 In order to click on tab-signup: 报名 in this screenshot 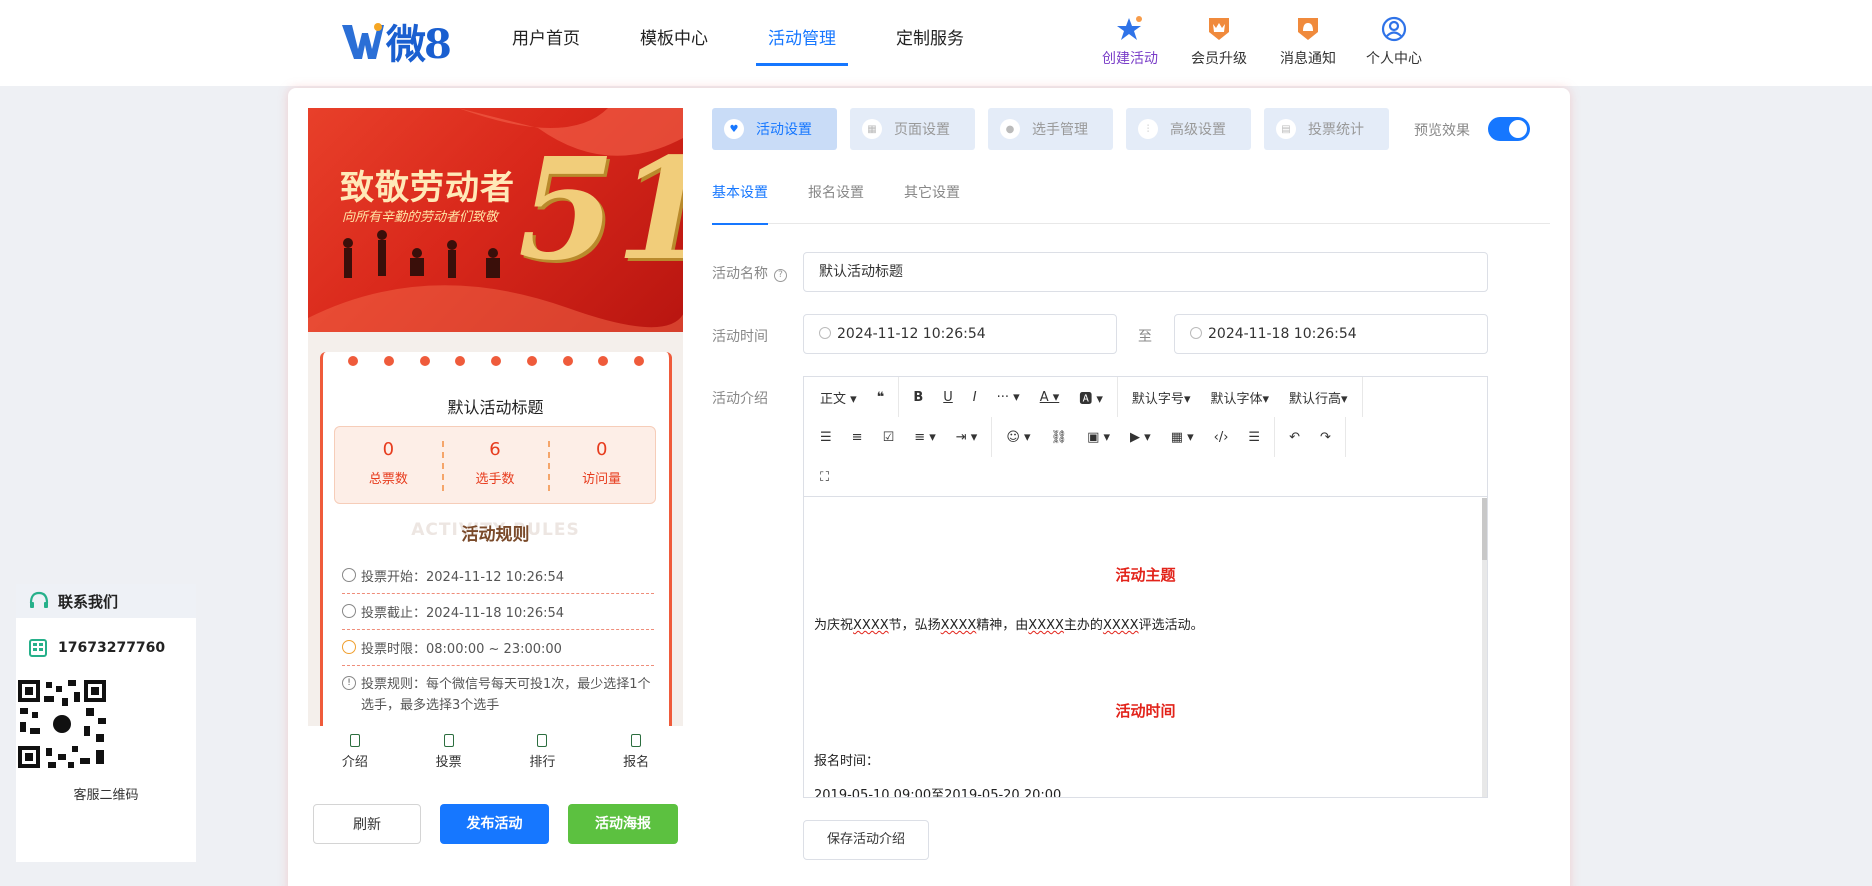, I will do `click(636, 756)`.